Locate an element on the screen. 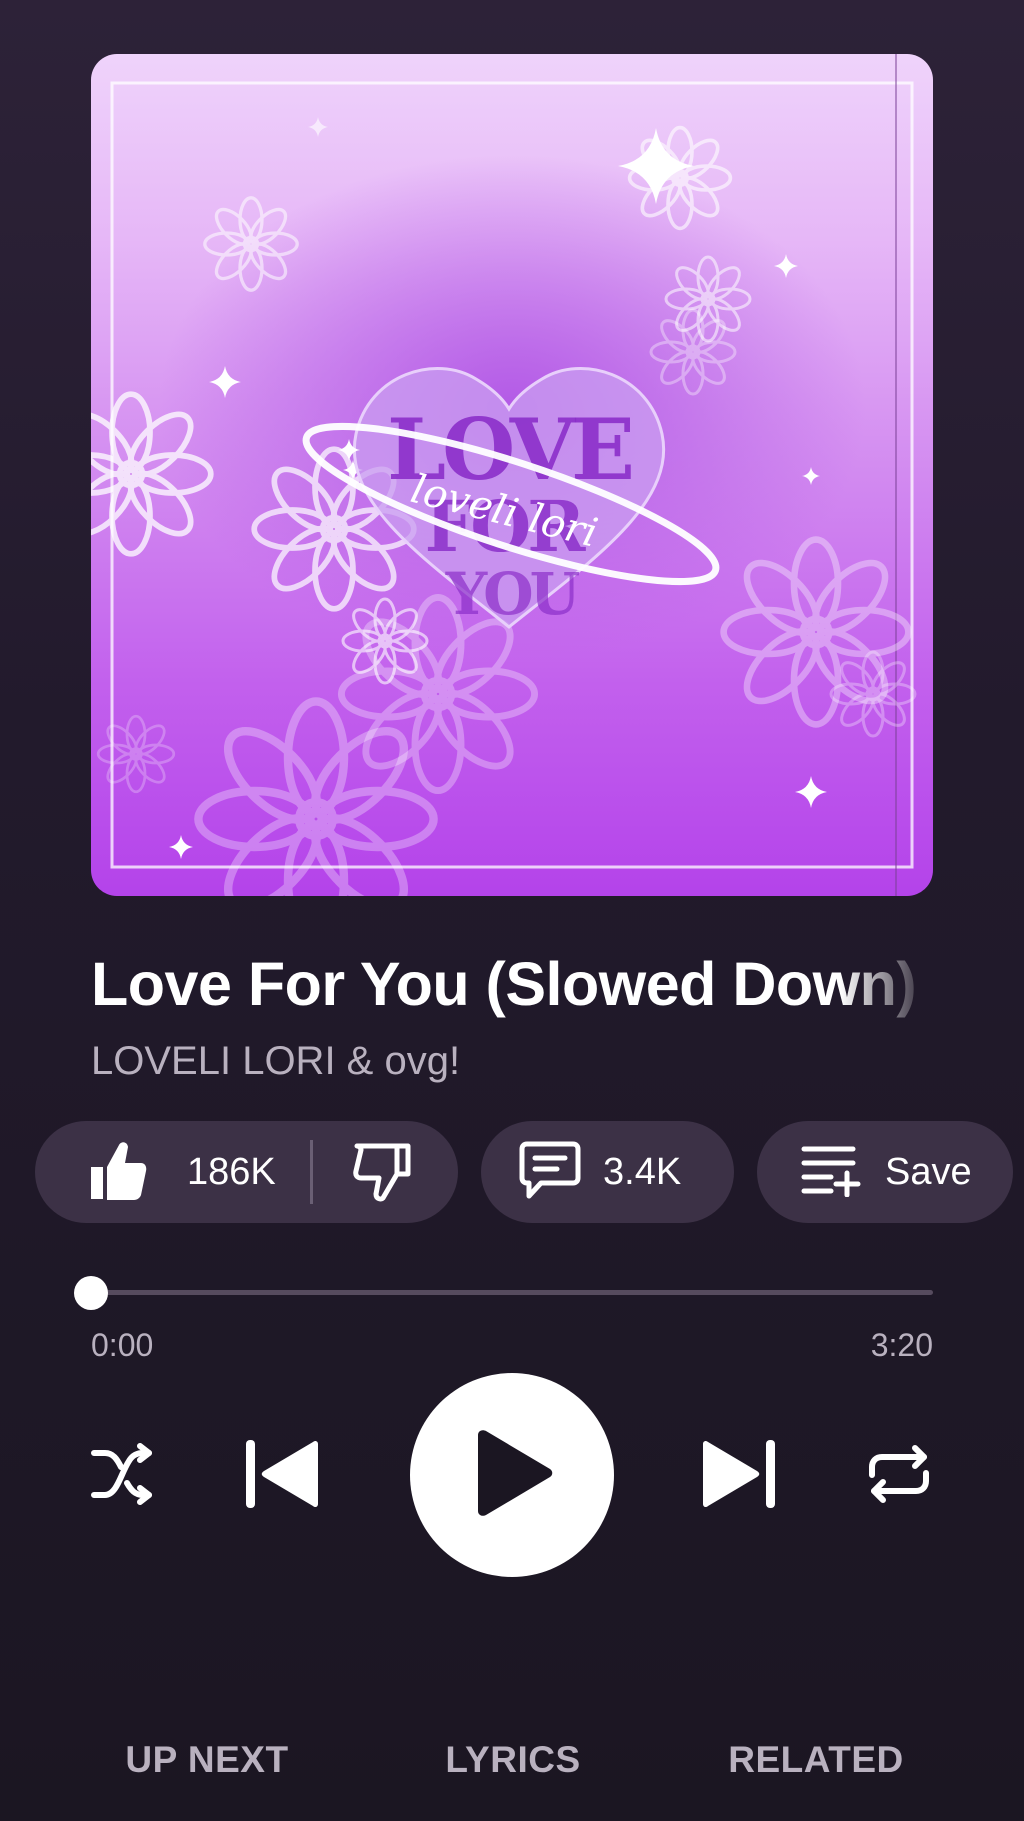 The width and height of the screenshot is (1024, 1821). total-time: 3:20 is located at coordinates (901, 1345).